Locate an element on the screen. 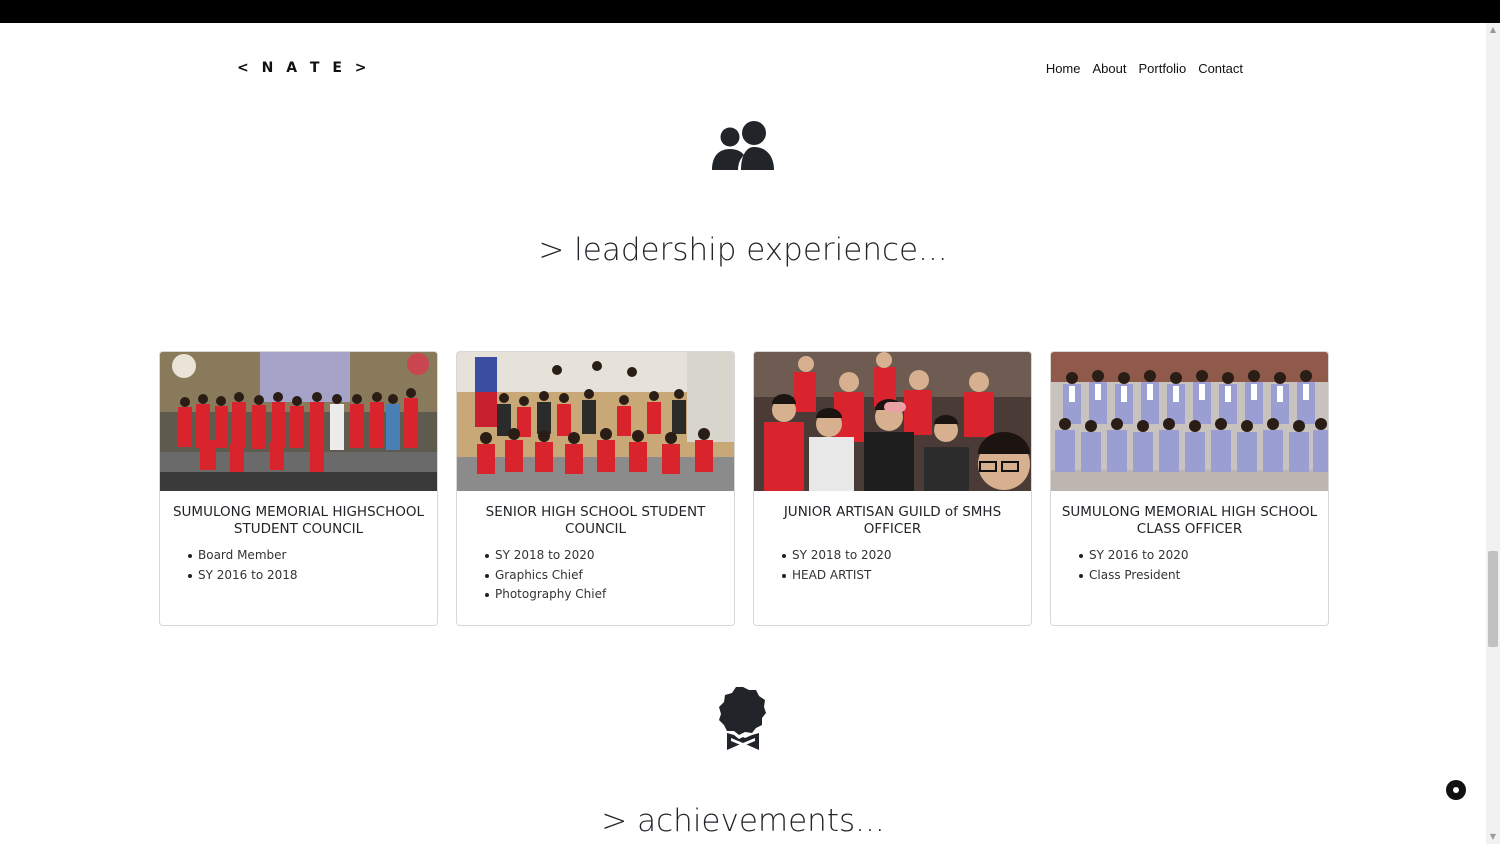 Image resolution: width=1500 pixels, height=844 pixels. award-icon is located at coordinates (743, 718).